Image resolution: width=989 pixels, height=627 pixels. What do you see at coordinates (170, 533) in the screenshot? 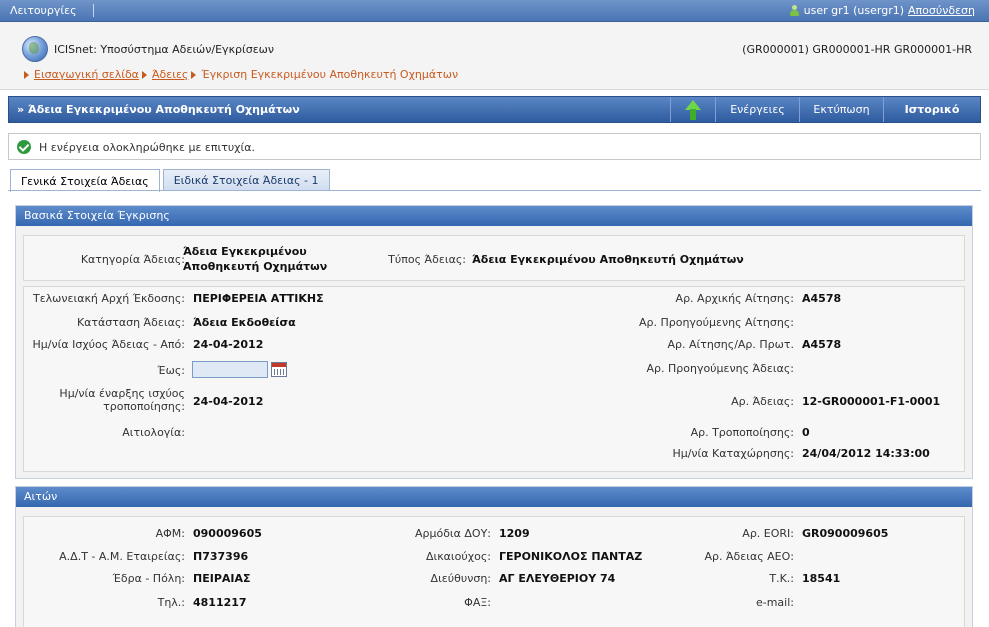
I see `afm-label: ΑΦΜ:` at bounding box center [170, 533].